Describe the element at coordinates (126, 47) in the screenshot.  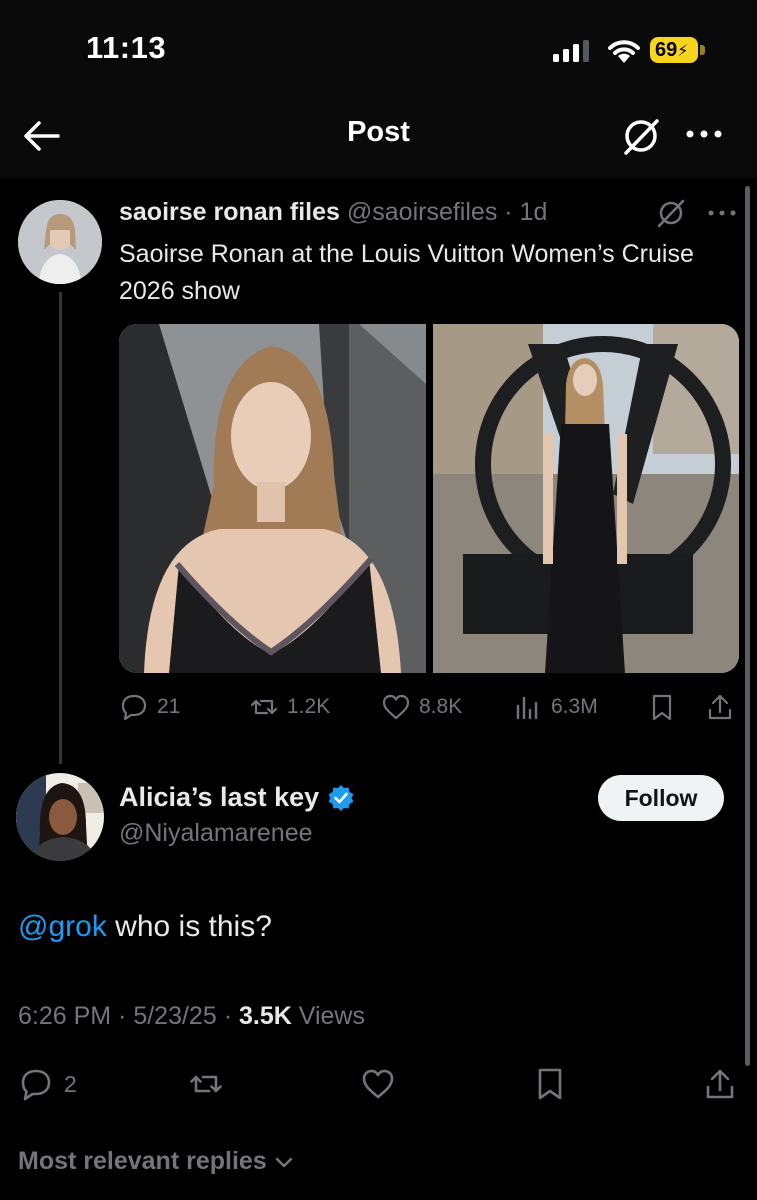
I see `status-time: 11:13` at that location.